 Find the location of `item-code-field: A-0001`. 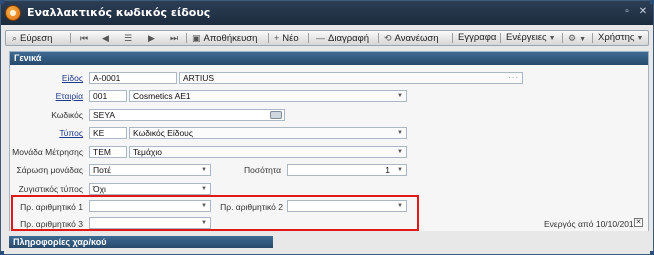

item-code-field: A-0001 is located at coordinates (133, 78).